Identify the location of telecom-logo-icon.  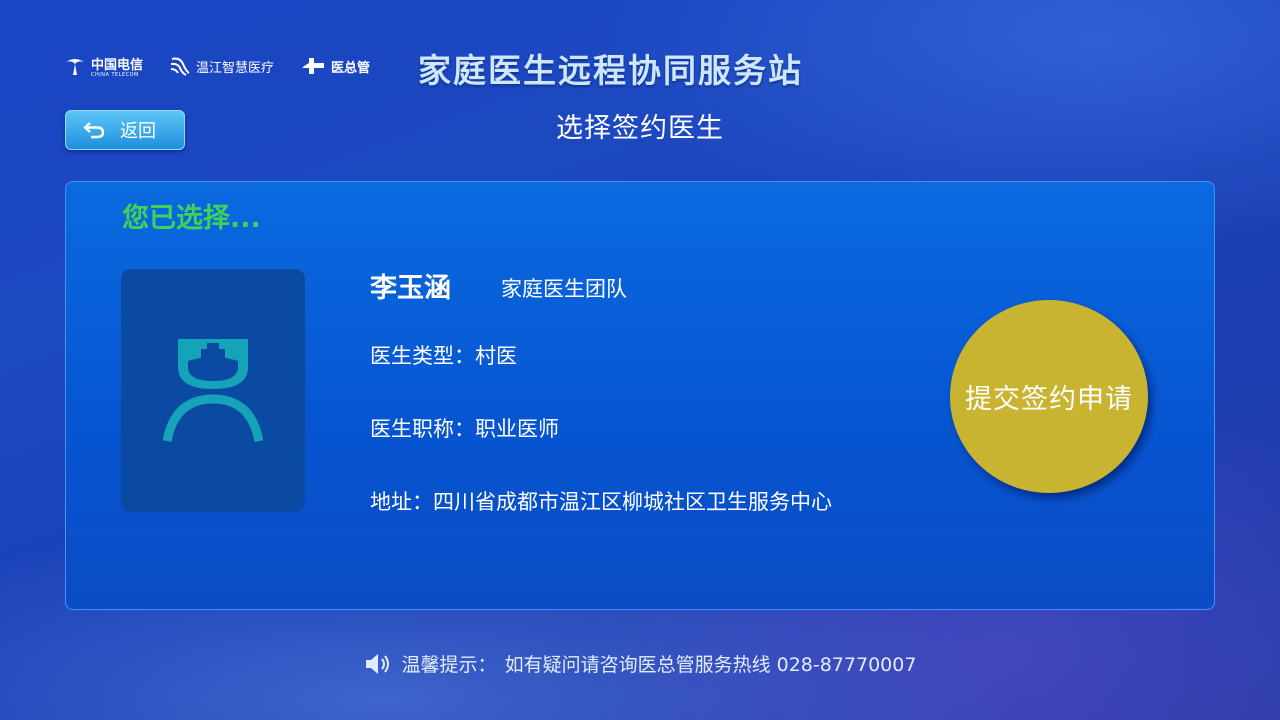
(75, 67).